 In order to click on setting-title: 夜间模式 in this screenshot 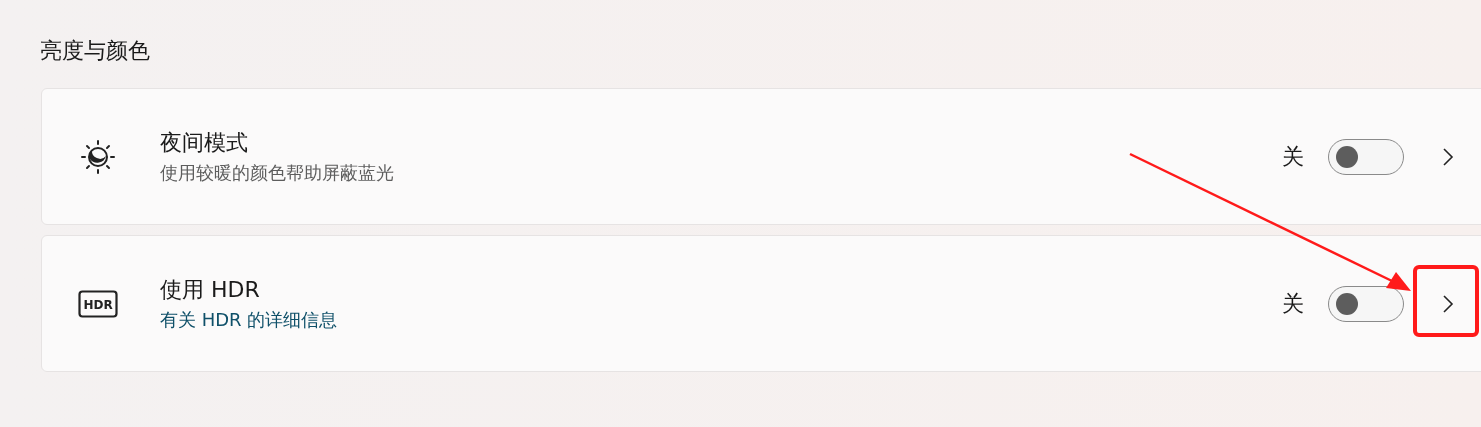, I will do `click(204, 142)`.